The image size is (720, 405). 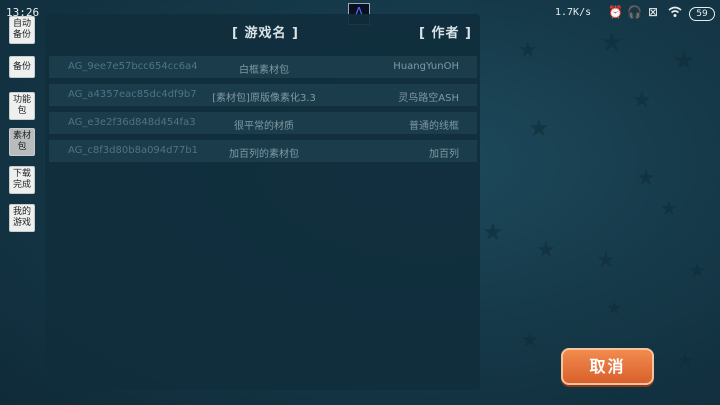 I want to click on row-game-name: 白框素材包, so click(x=264, y=70).